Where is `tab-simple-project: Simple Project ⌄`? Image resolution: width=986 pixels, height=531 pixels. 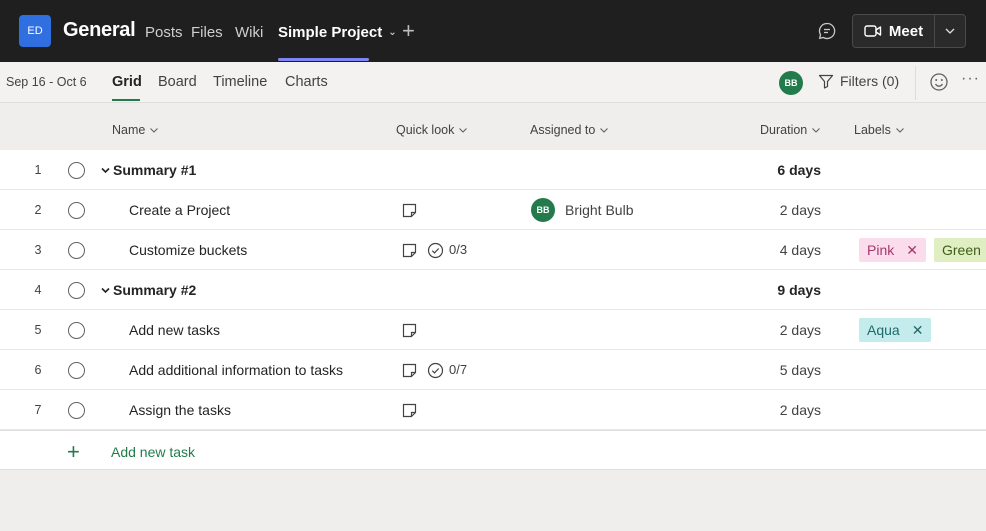 tab-simple-project: Simple Project ⌄ is located at coordinates (337, 32).